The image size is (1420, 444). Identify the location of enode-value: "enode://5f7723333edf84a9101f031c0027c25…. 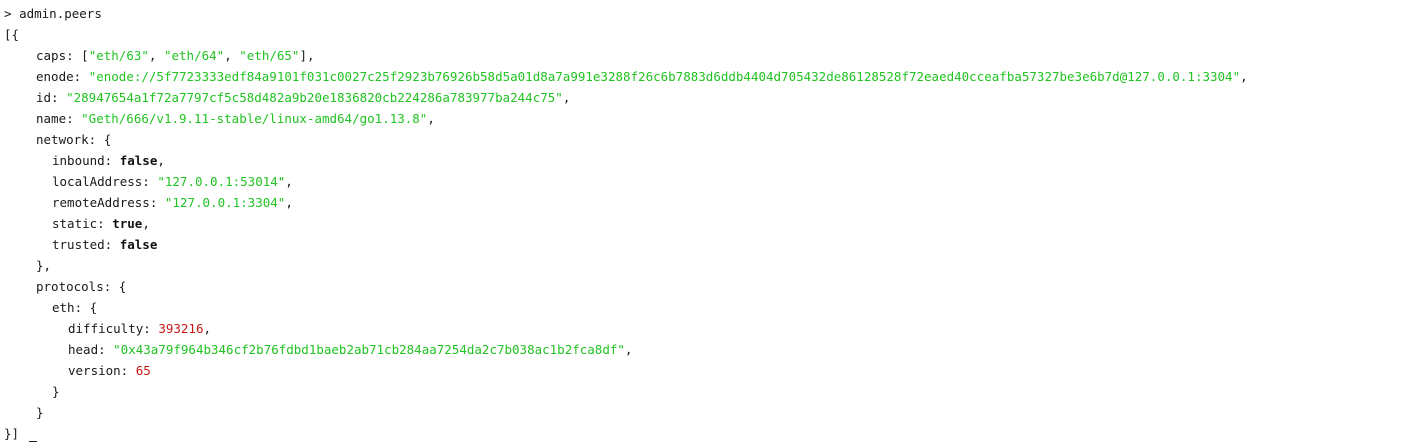
(664, 76).